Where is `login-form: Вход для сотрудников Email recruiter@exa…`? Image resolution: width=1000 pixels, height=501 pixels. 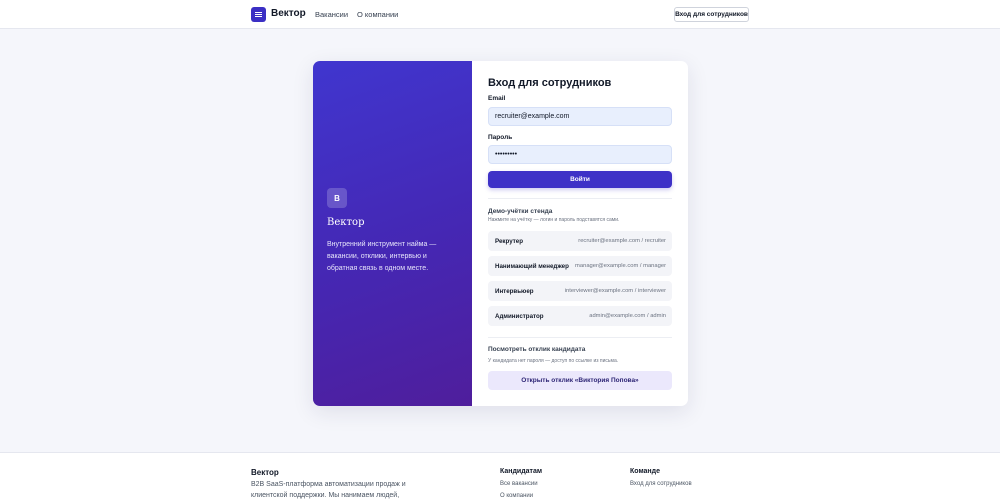
login-form: Вход для сотрудников Email recruiter@exa… is located at coordinates (580, 233).